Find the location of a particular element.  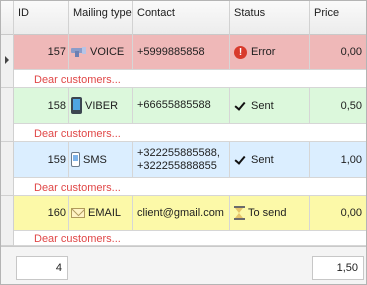

cell-contact: +322255885588, +322255888855 is located at coordinates (181, 159).